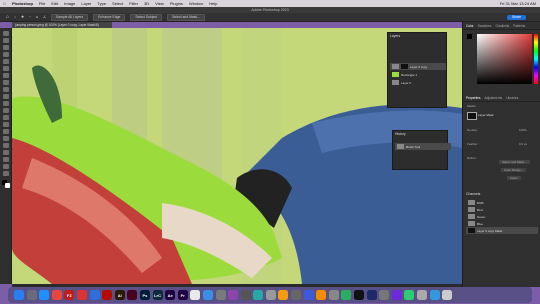 This screenshot has width=540, height=304. Describe the element at coordinates (371, 295) in the screenshot. I see `app-darkblue-icon` at that location.